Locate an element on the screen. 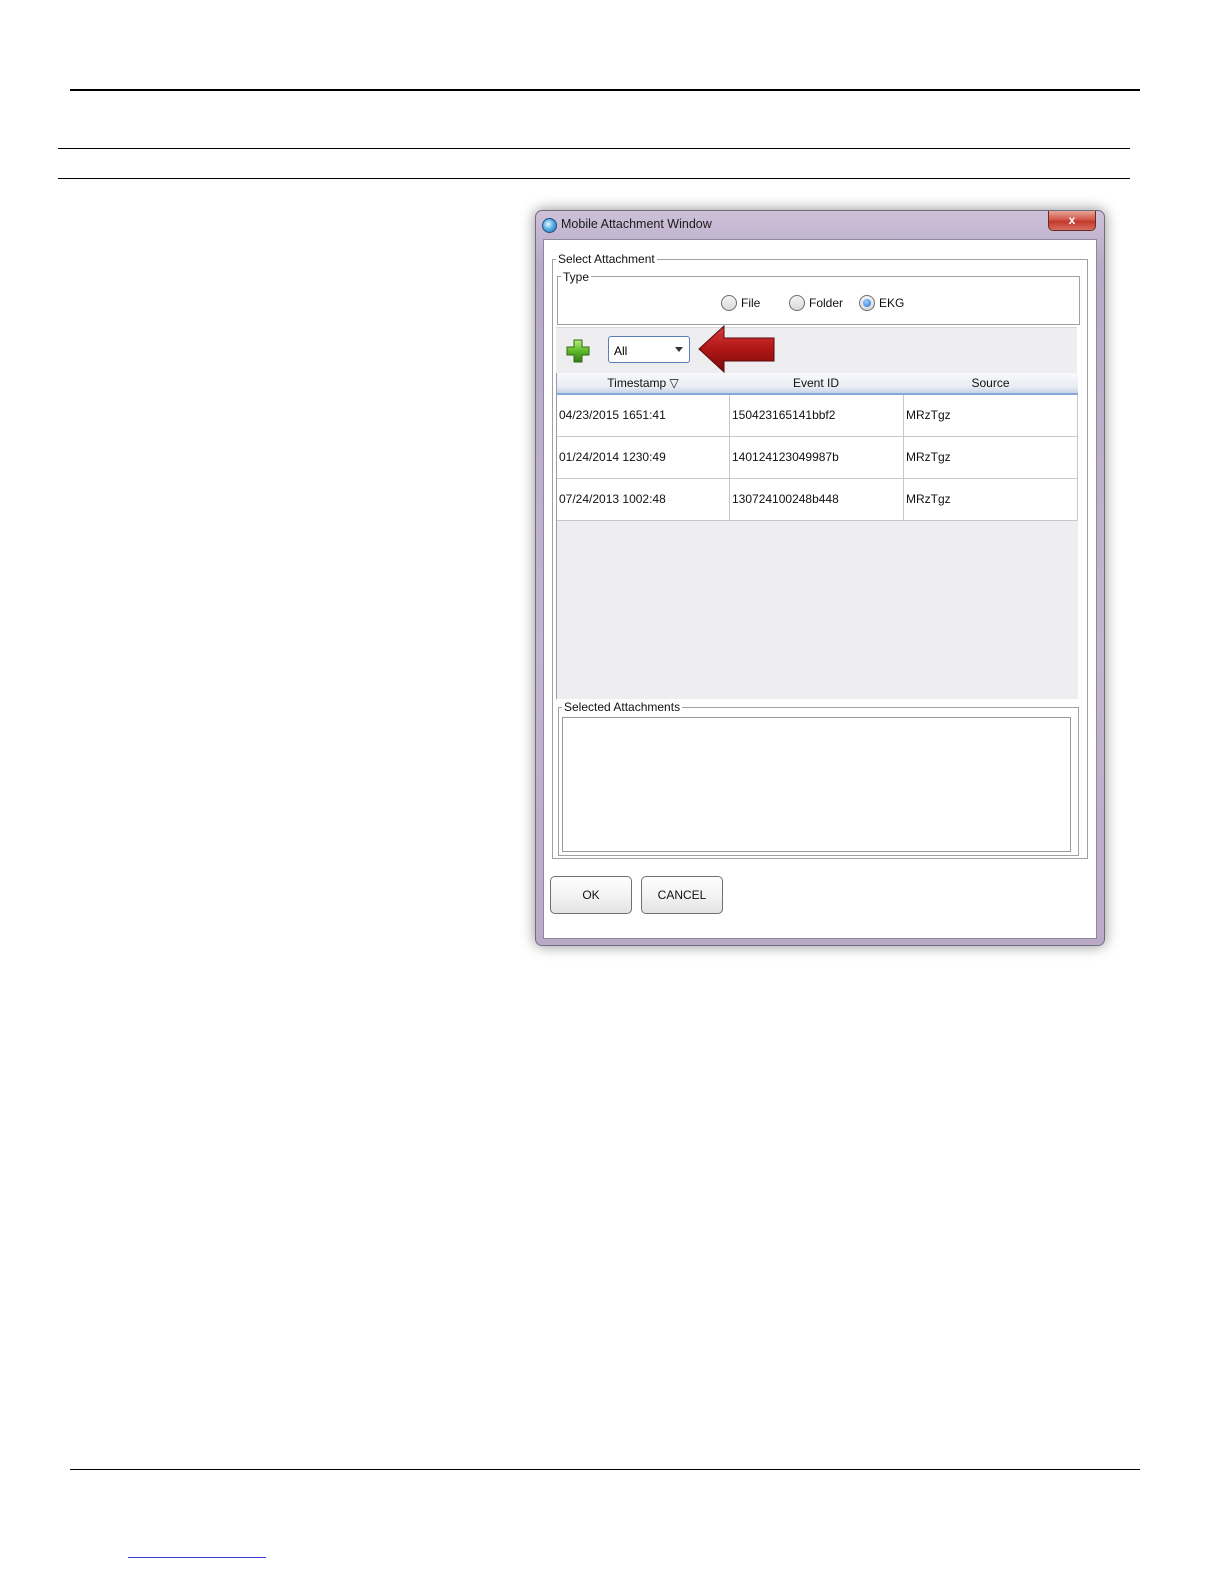 The height and width of the screenshot is (1585, 1225). header-rule-bottom is located at coordinates (594, 178).